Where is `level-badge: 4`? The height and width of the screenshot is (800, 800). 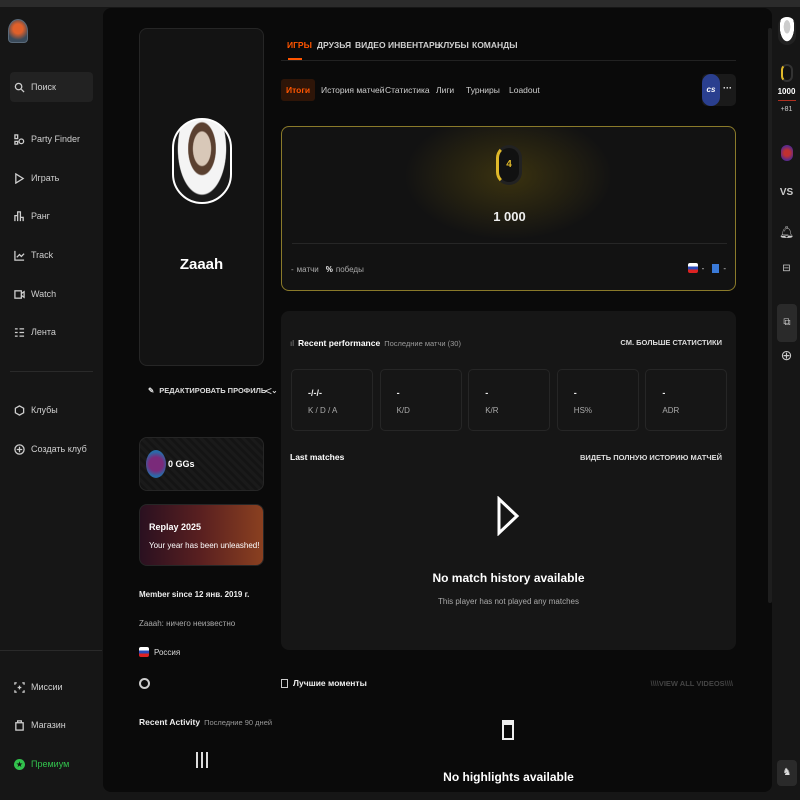 level-badge: 4 is located at coordinates (509, 165).